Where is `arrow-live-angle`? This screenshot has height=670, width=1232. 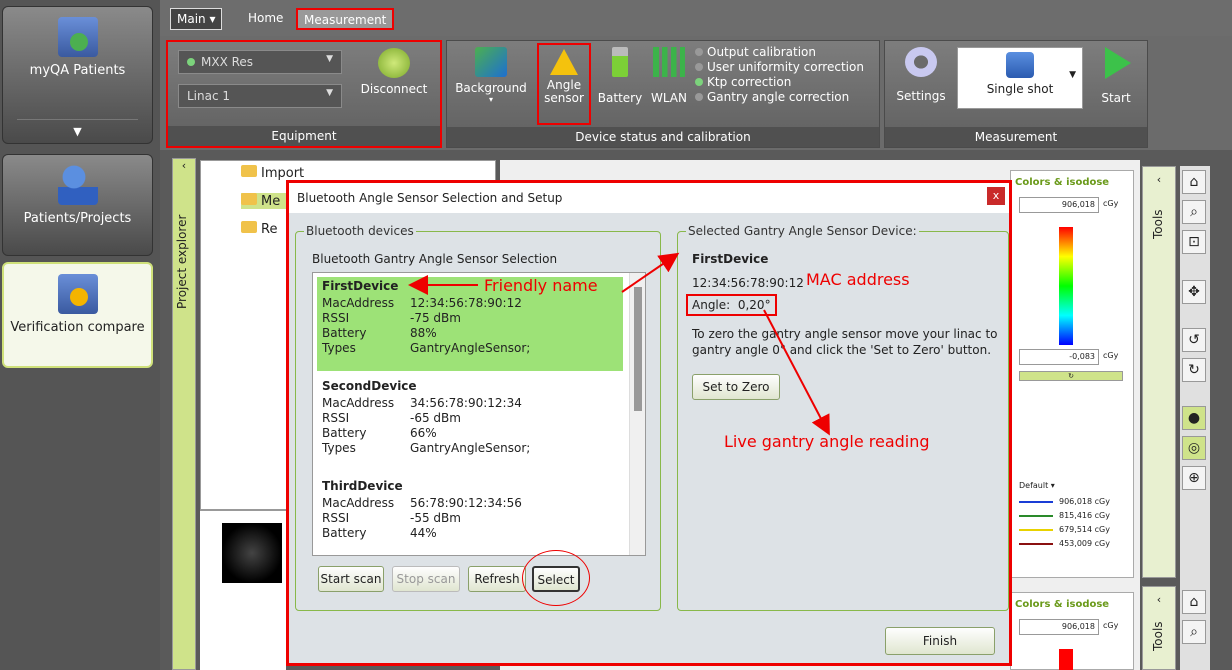 arrow-live-angle is located at coordinates (796, 372).